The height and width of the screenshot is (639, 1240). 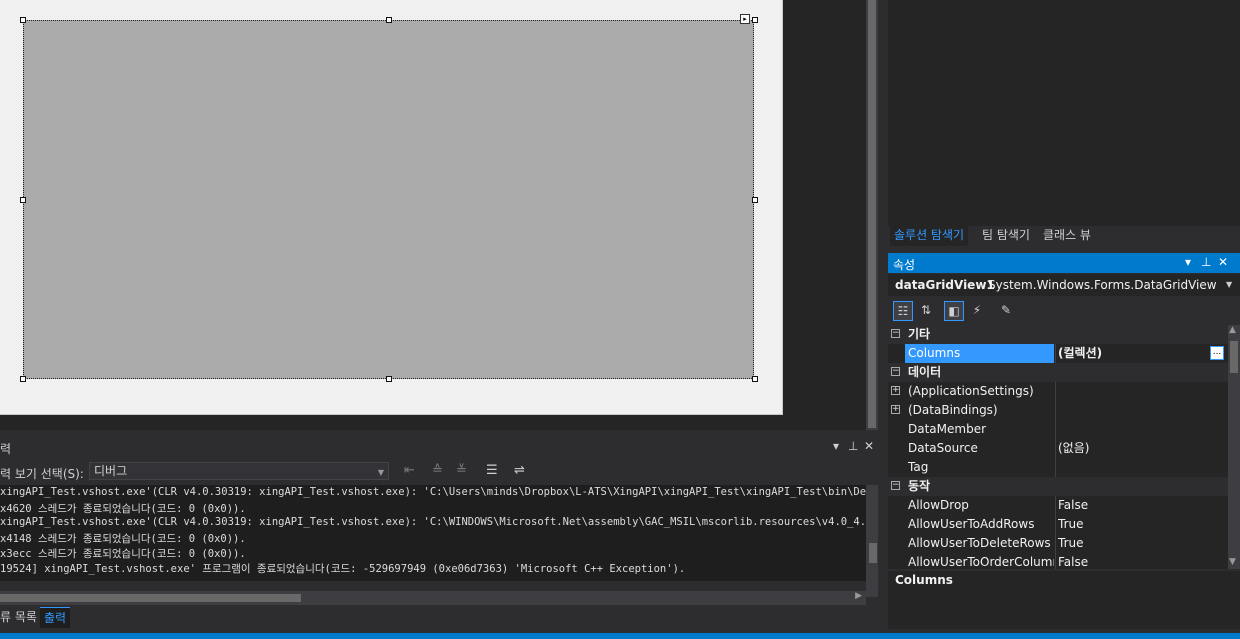 What do you see at coordinates (23, 200) in the screenshot?
I see `resize-handle-left` at bounding box center [23, 200].